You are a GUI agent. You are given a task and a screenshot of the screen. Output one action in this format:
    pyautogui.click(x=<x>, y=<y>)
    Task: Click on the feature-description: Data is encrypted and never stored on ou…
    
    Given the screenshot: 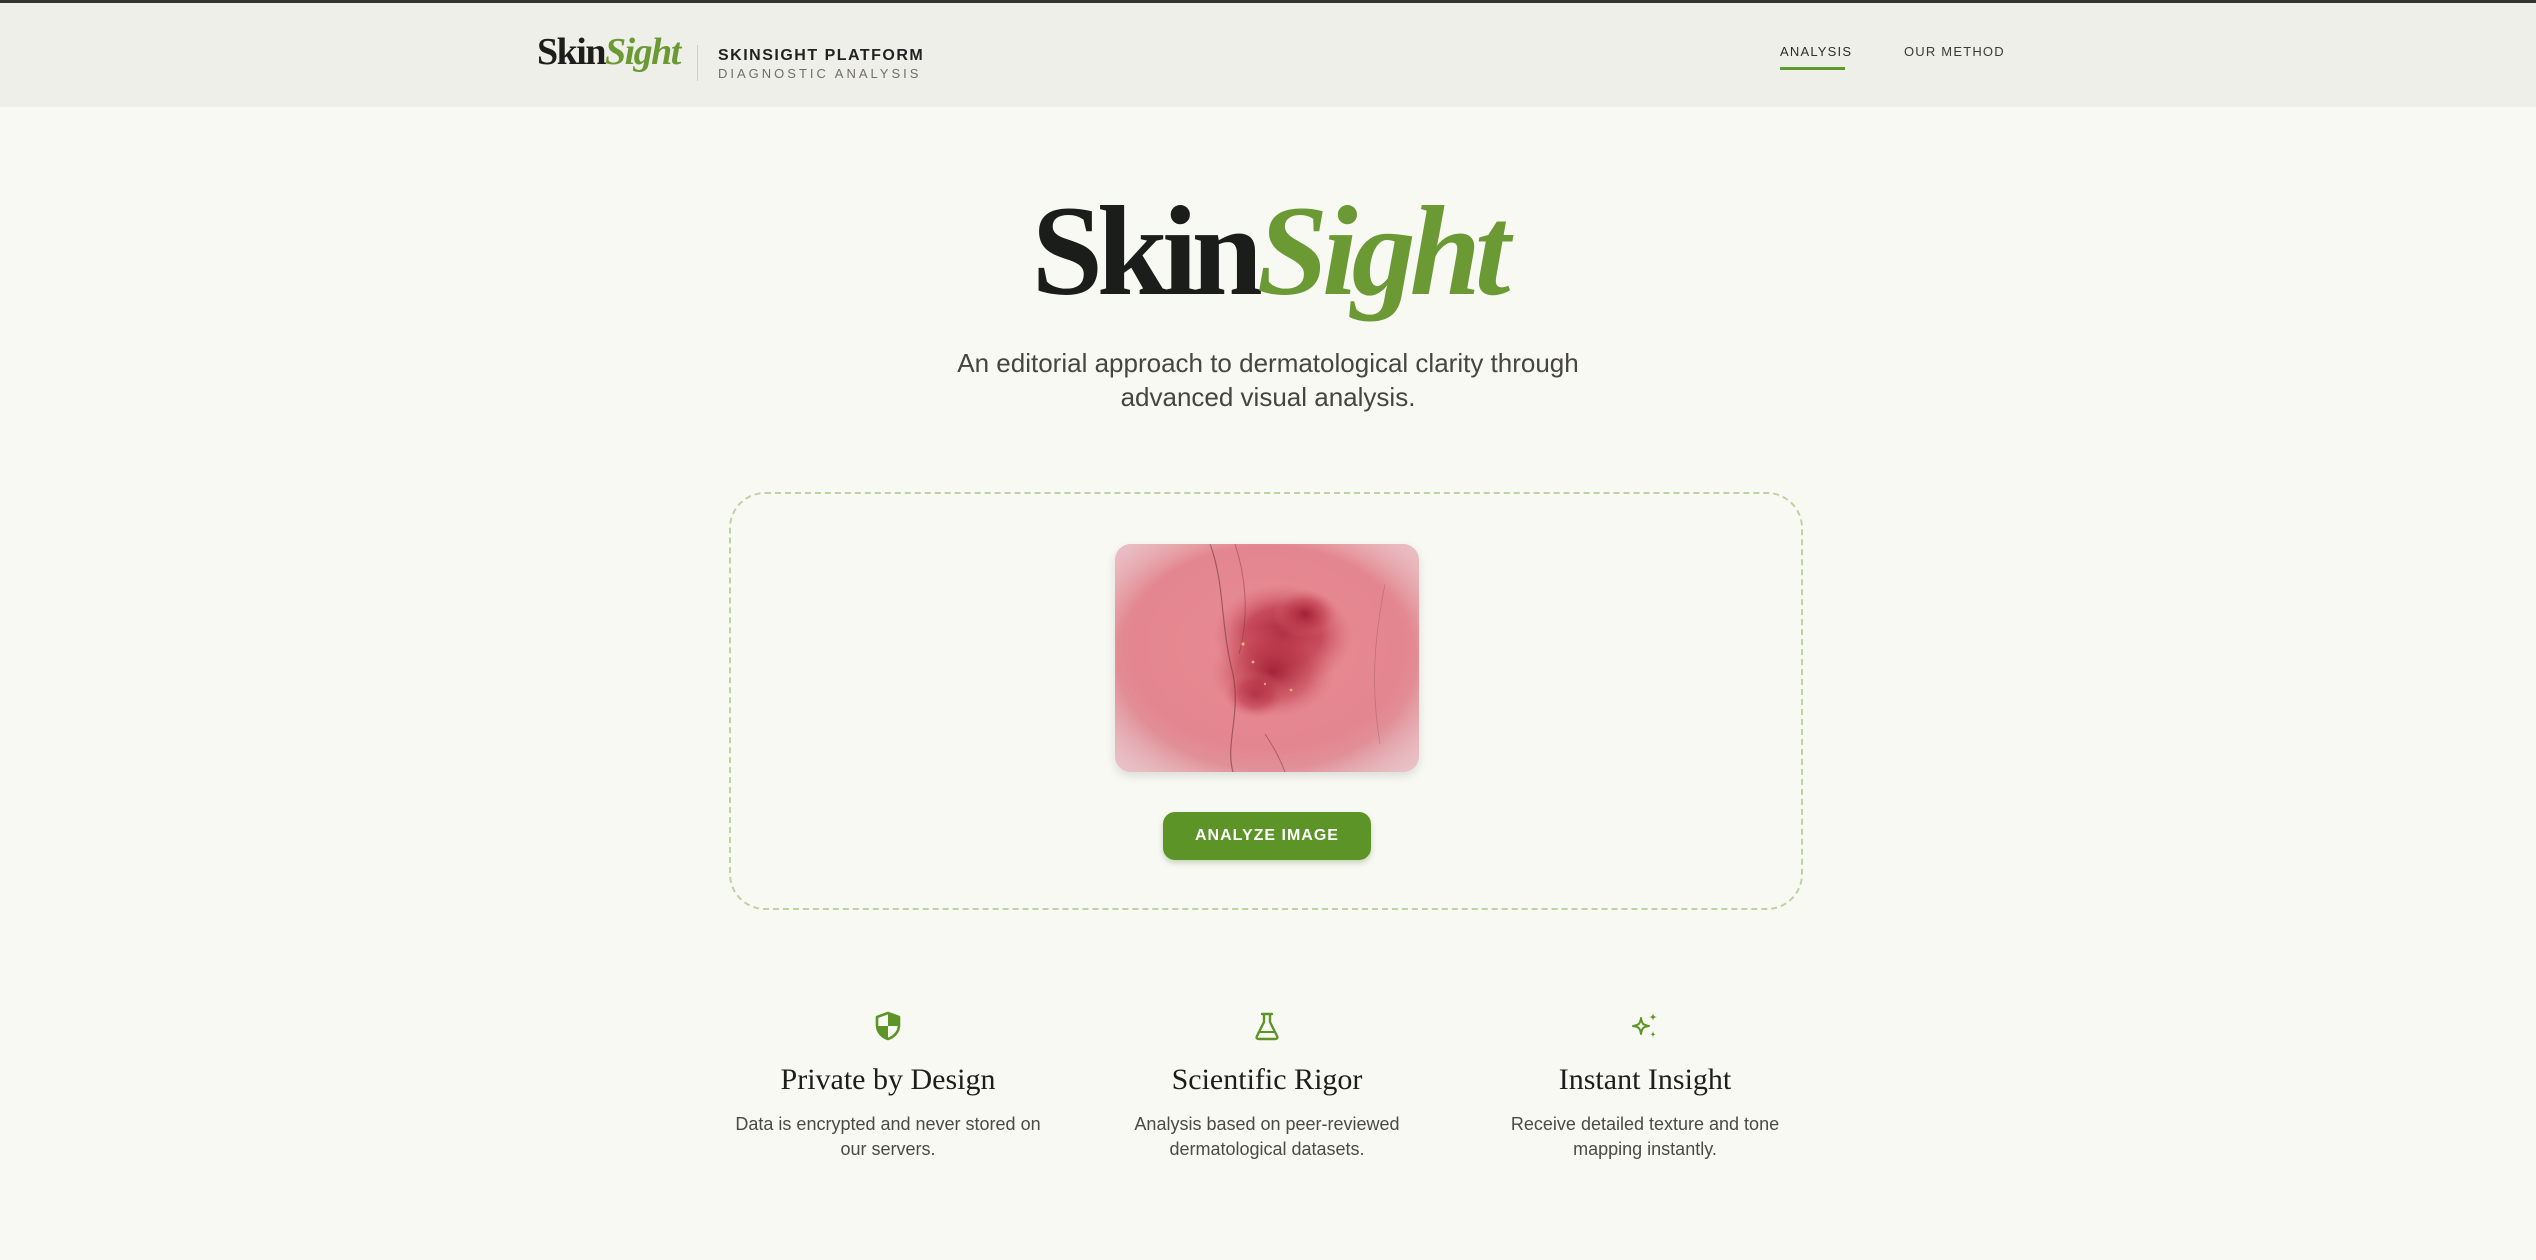 What is the action you would take?
    pyautogui.click(x=888, y=1137)
    